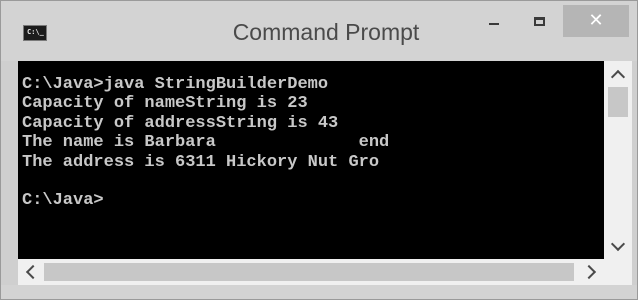 Image resolution: width=638 pixels, height=300 pixels. Describe the element at coordinates (618, 160) in the screenshot. I see `vertical-scrollbar` at that location.